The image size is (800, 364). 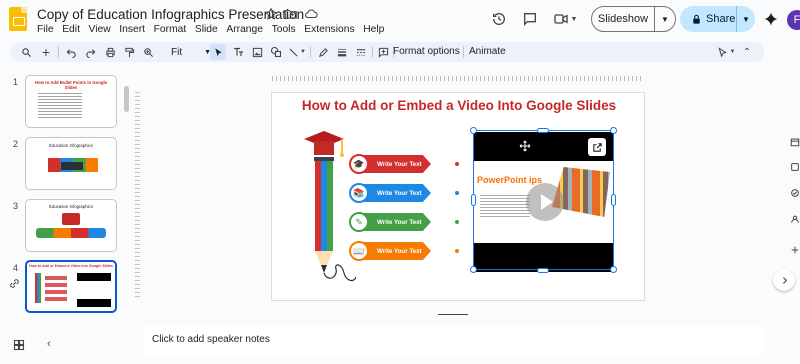 I want to click on text-box-button, so click(x=238, y=52).